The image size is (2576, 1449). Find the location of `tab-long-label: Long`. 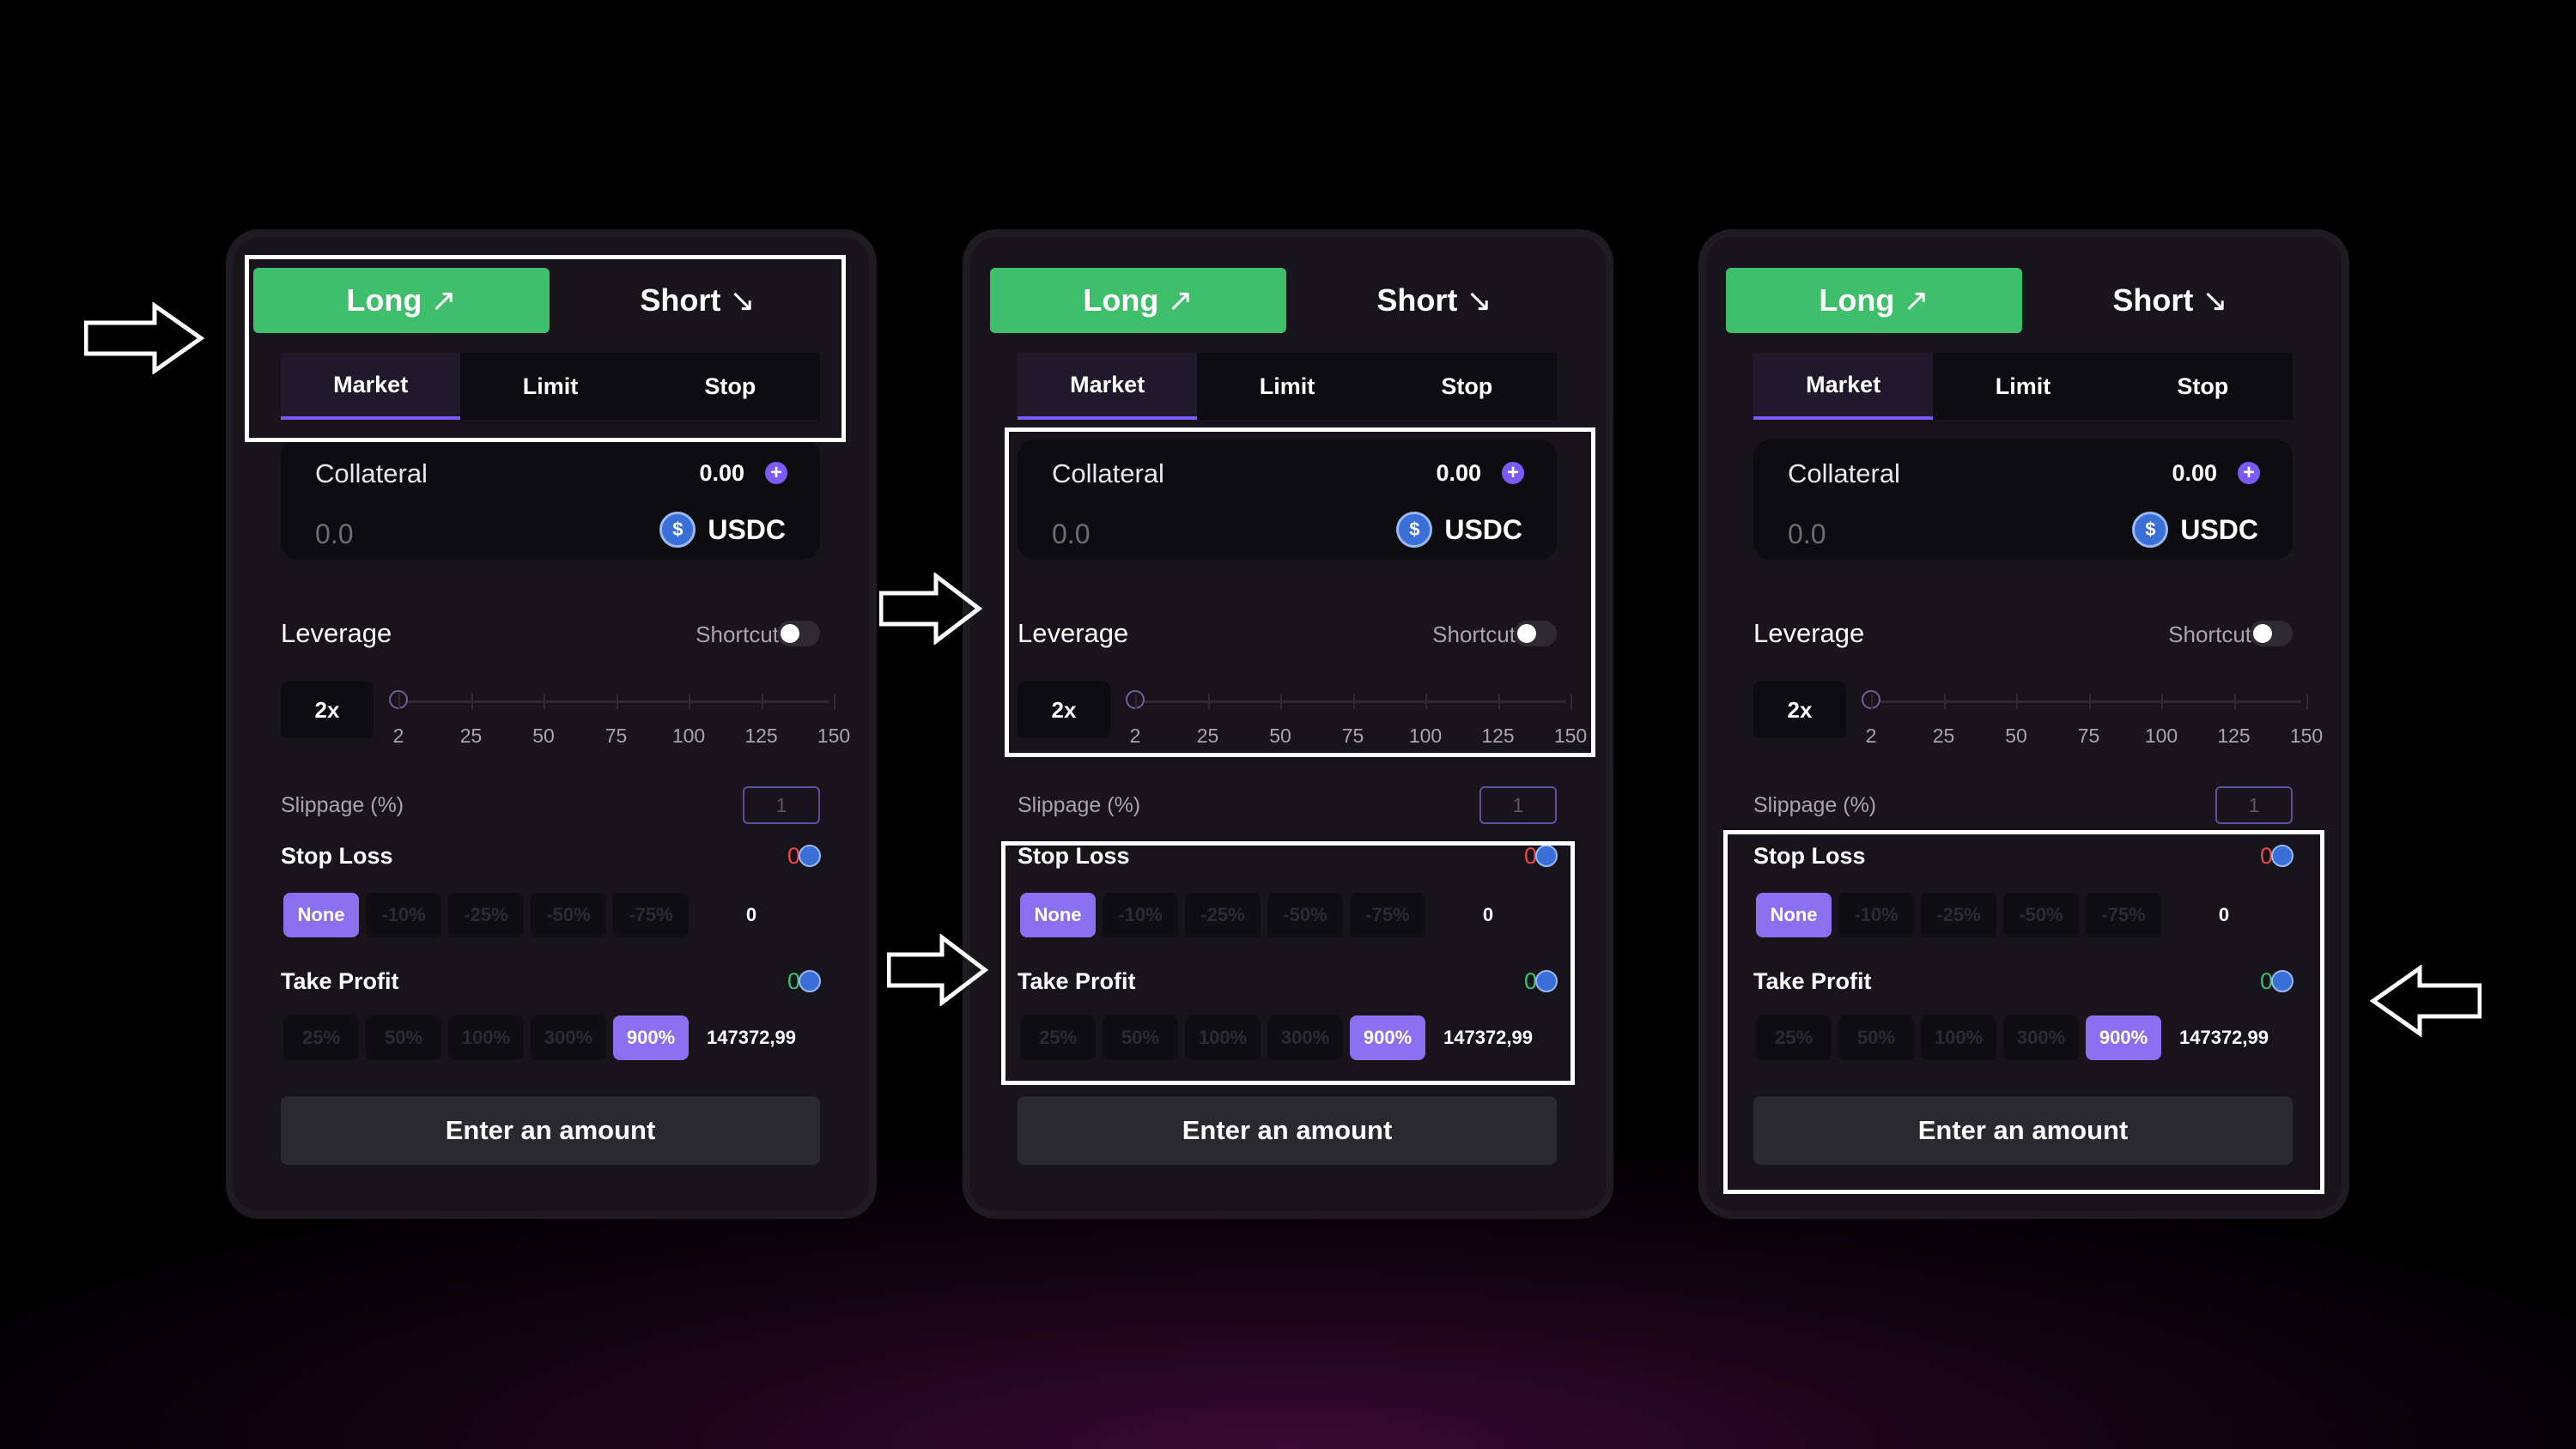

tab-long-label: Long is located at coordinates (1857, 300).